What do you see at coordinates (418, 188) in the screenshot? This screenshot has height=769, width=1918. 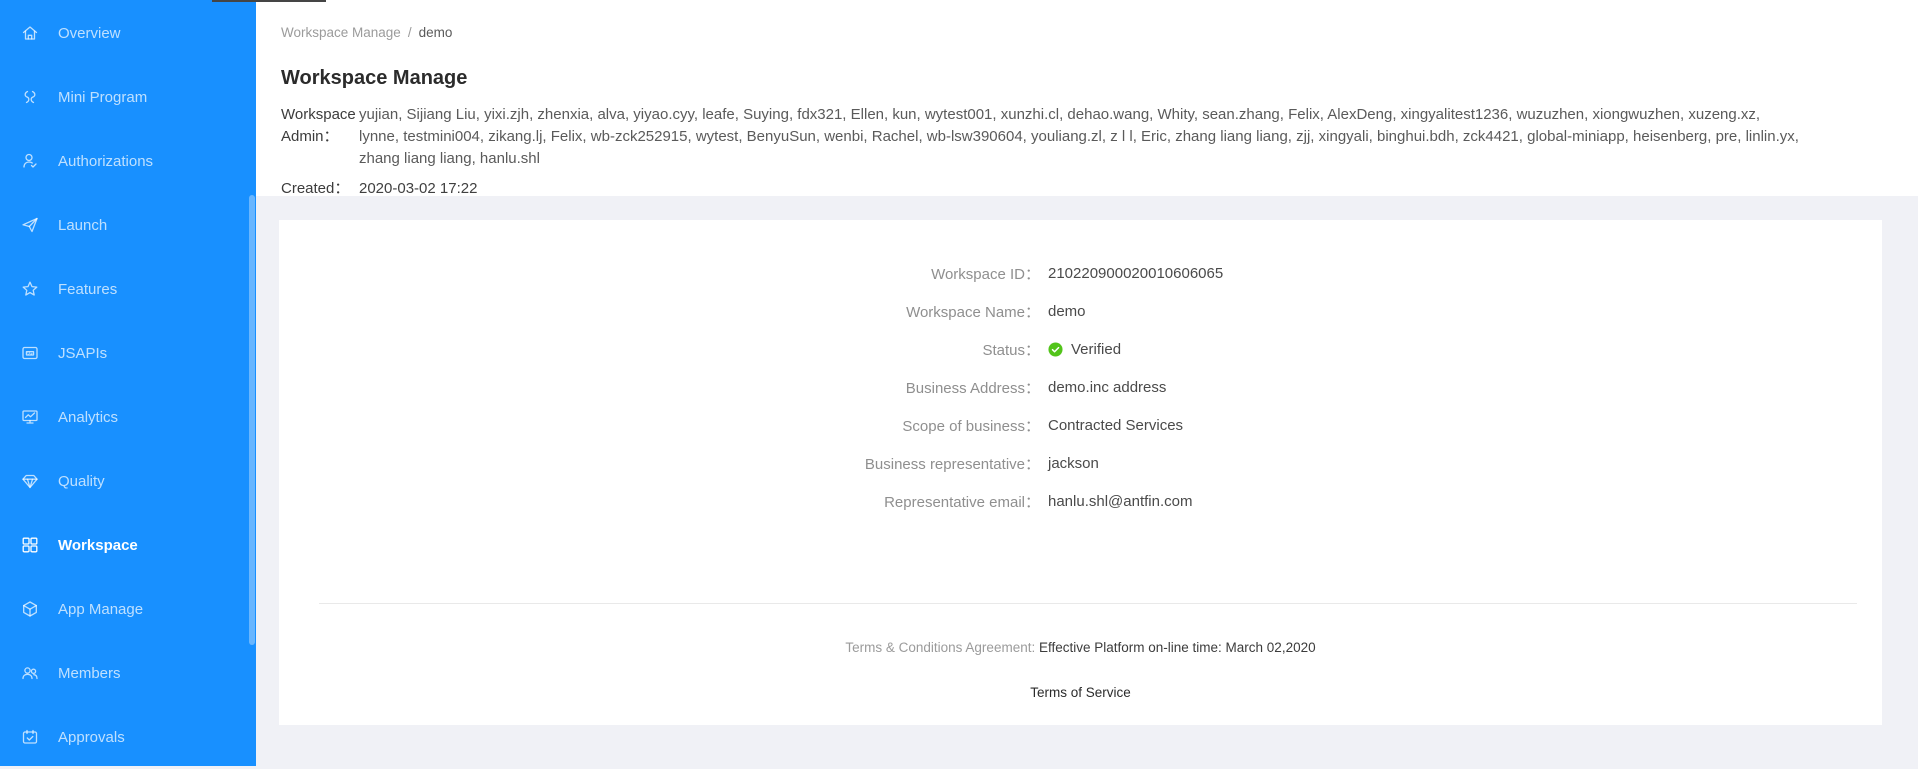 I see `created-value: 2020-03-02 17:22` at bounding box center [418, 188].